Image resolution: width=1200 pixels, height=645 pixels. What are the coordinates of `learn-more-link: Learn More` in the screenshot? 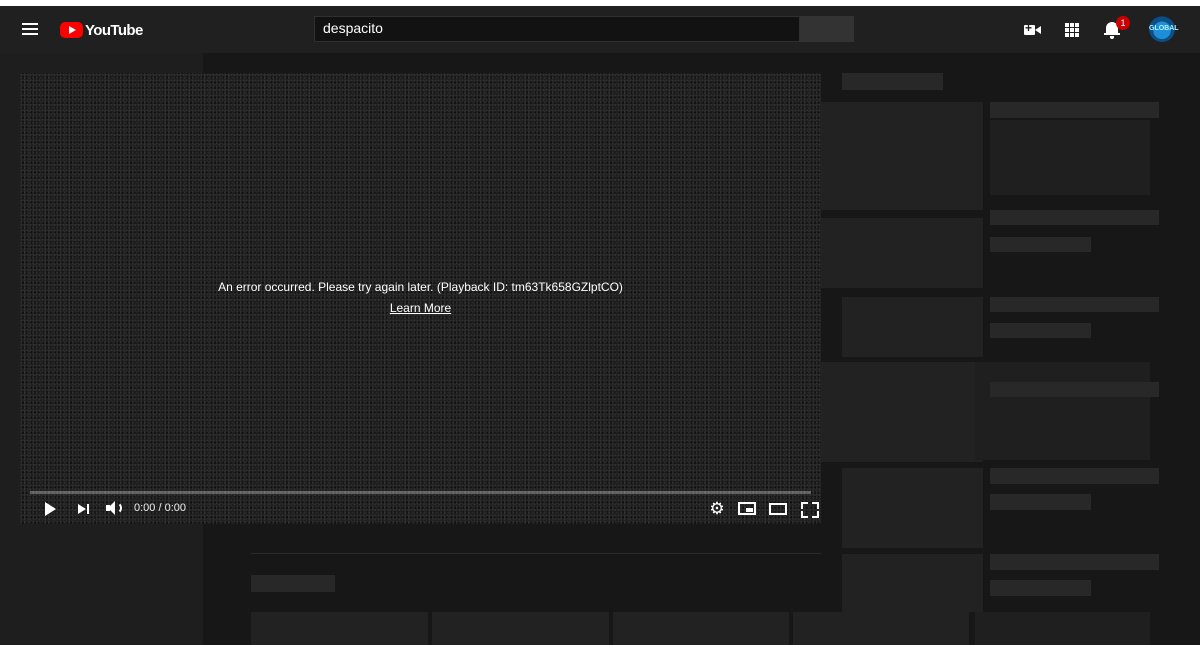 It's located at (420, 308).